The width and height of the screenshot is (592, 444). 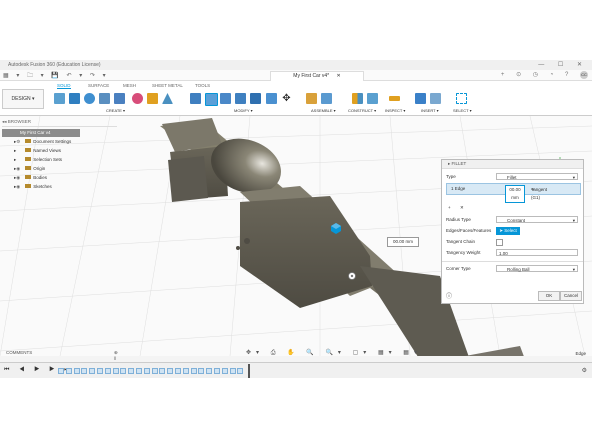 I want to click on group-select: SELECT ▾, so click(x=462, y=110).